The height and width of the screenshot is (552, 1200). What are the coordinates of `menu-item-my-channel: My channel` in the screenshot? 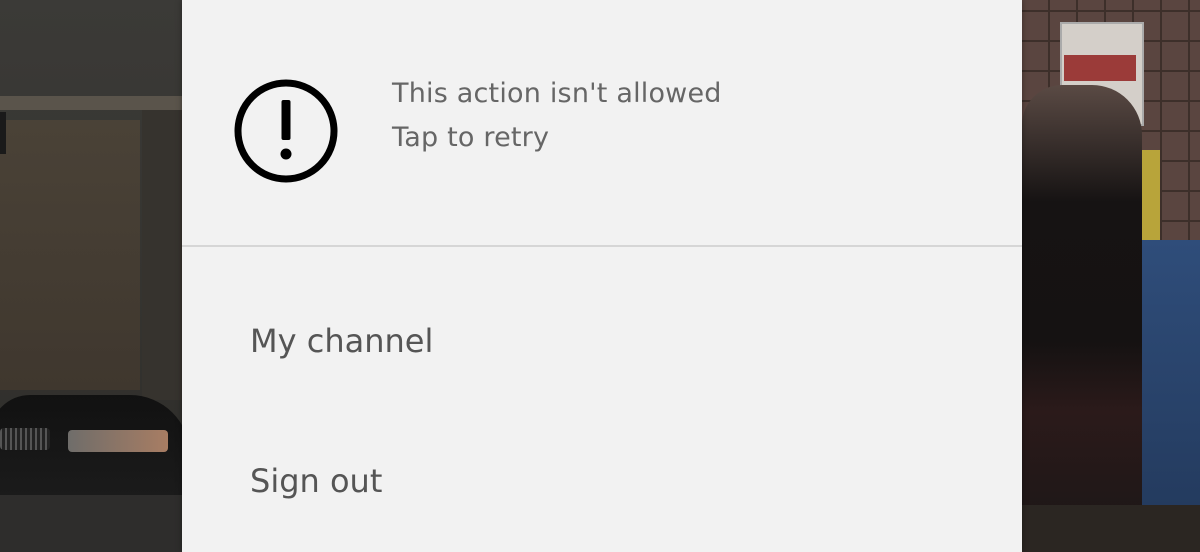 It's located at (602, 347).